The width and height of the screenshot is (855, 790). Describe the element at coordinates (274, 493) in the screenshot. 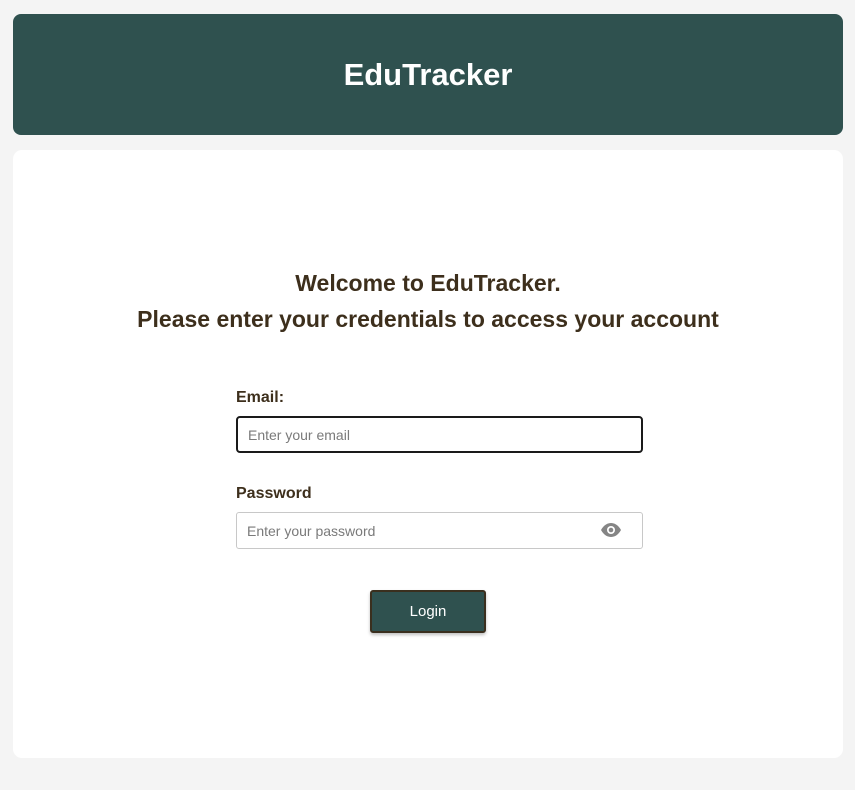

I see `password-label: Password` at that location.